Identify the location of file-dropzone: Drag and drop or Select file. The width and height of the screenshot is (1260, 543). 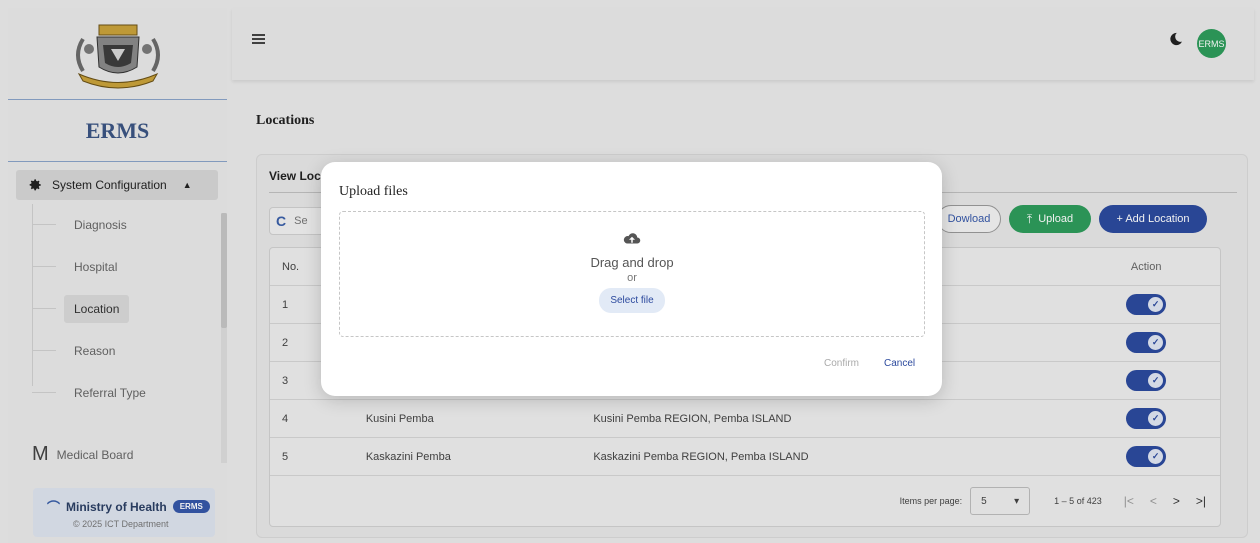
(632, 274).